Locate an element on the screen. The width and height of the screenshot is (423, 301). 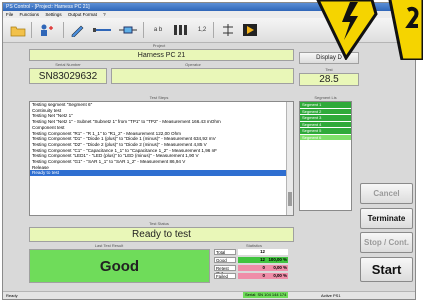
log-line-selected: Ready to test is located at coordinates (161, 173).